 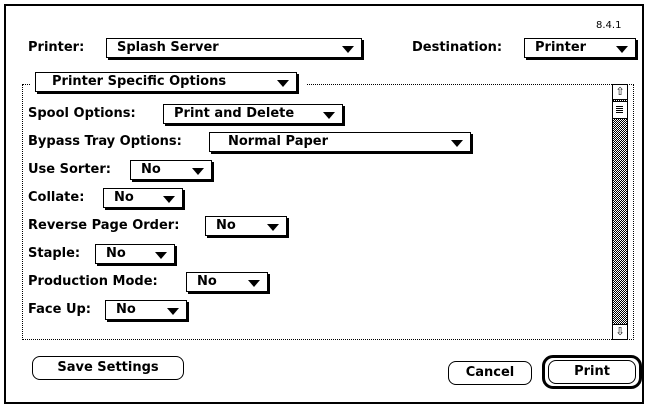 I want to click on cancel-label: Cancel, so click(x=490, y=372).